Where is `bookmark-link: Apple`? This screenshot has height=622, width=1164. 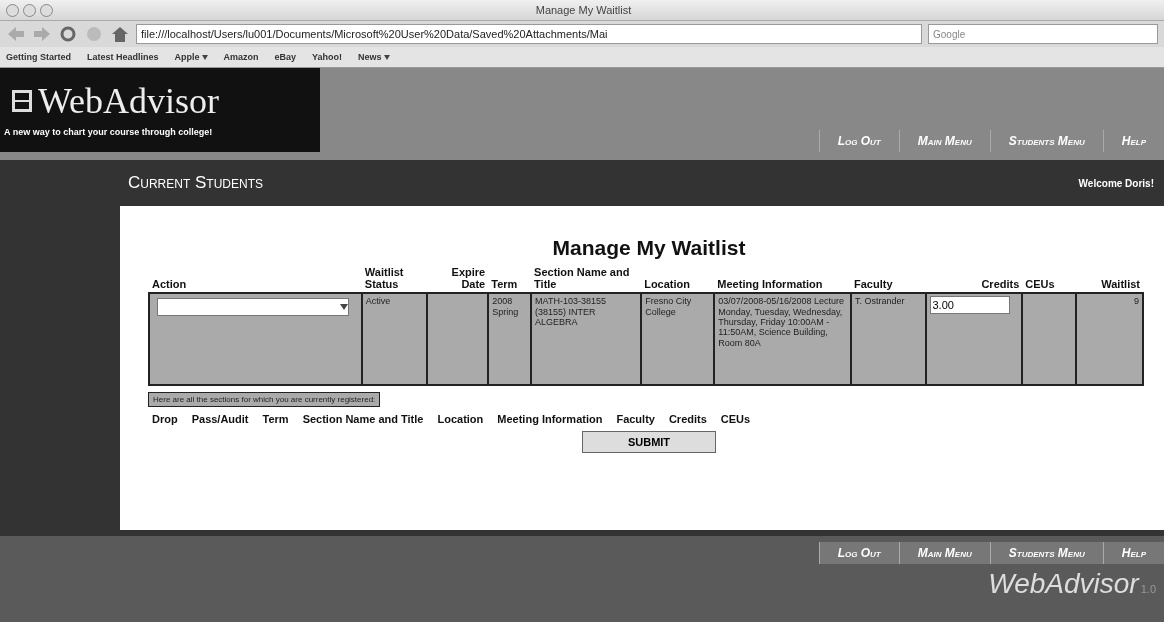
bookmark-link: Apple is located at coordinates (187, 57).